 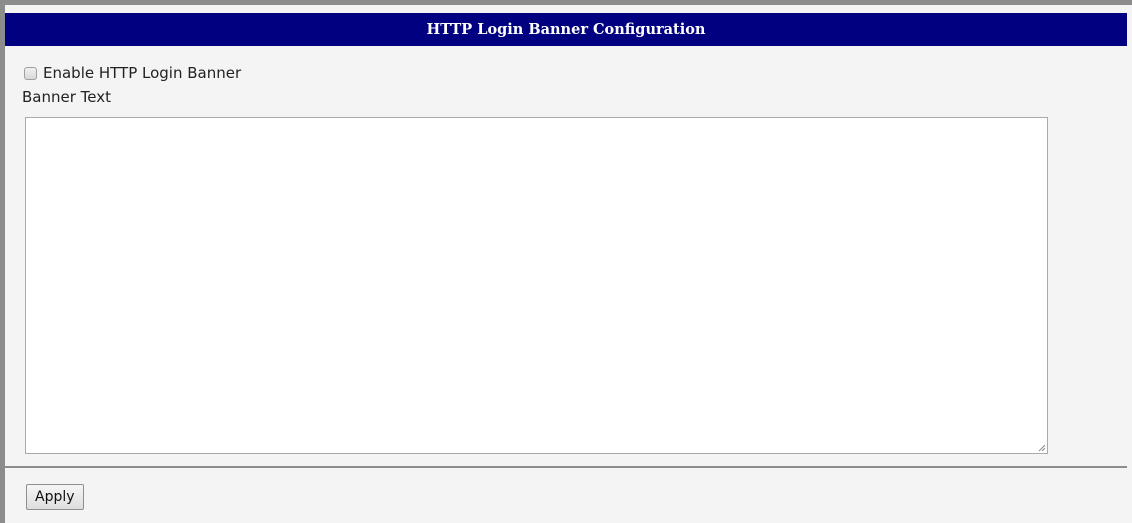 What do you see at coordinates (1042, 448) in the screenshot?
I see `resize-grip-icon` at bounding box center [1042, 448].